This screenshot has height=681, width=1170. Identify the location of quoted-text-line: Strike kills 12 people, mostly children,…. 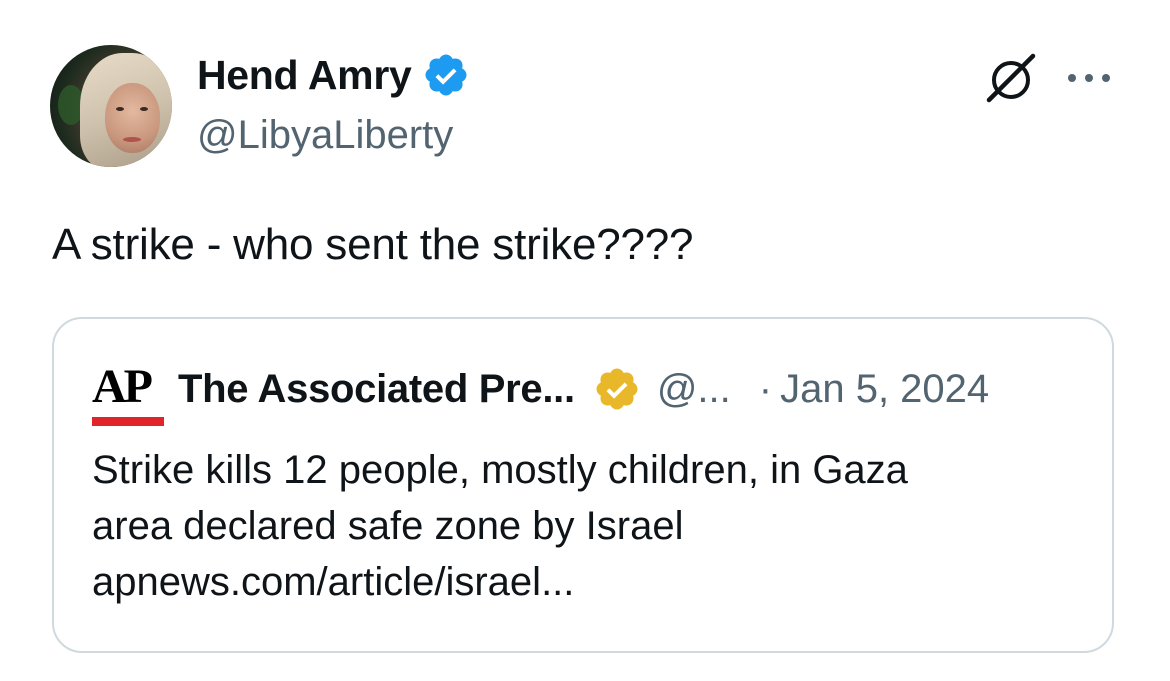
(500, 470).